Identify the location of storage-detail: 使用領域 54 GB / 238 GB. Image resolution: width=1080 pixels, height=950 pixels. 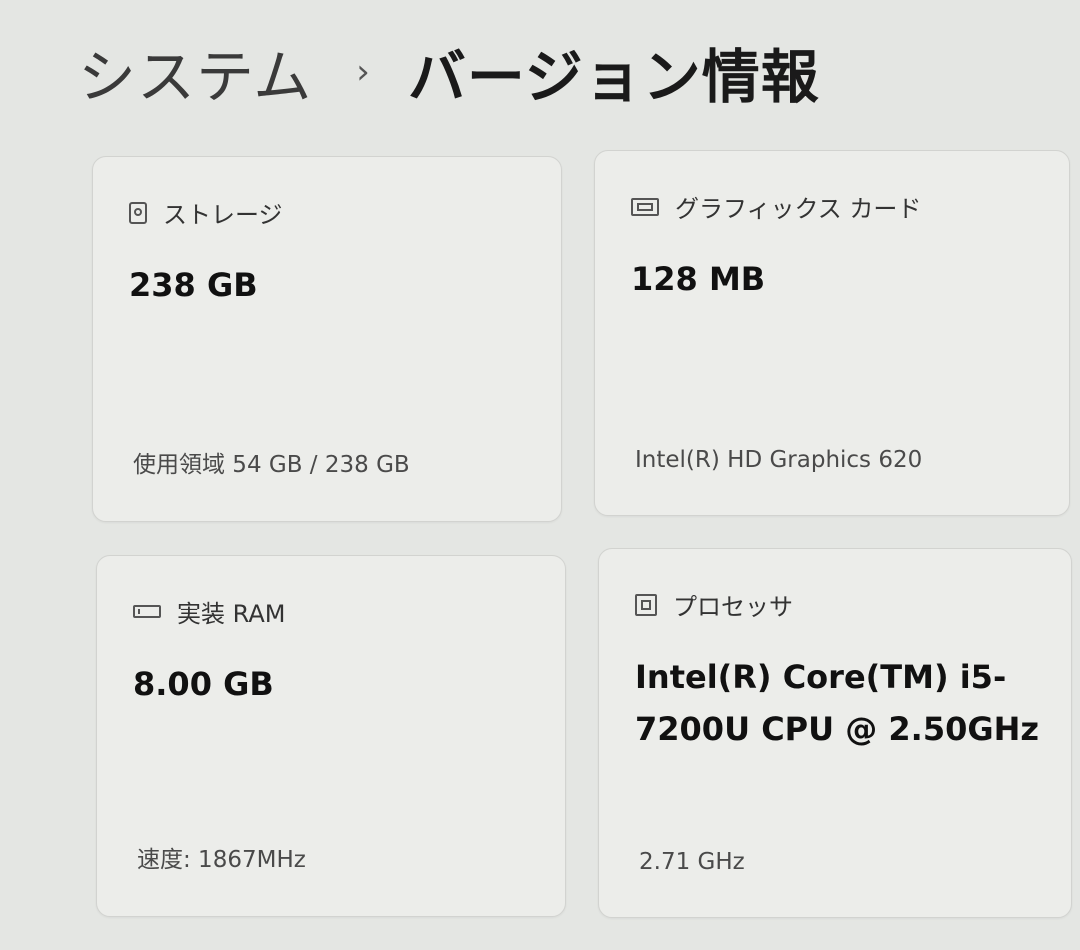
(271, 465).